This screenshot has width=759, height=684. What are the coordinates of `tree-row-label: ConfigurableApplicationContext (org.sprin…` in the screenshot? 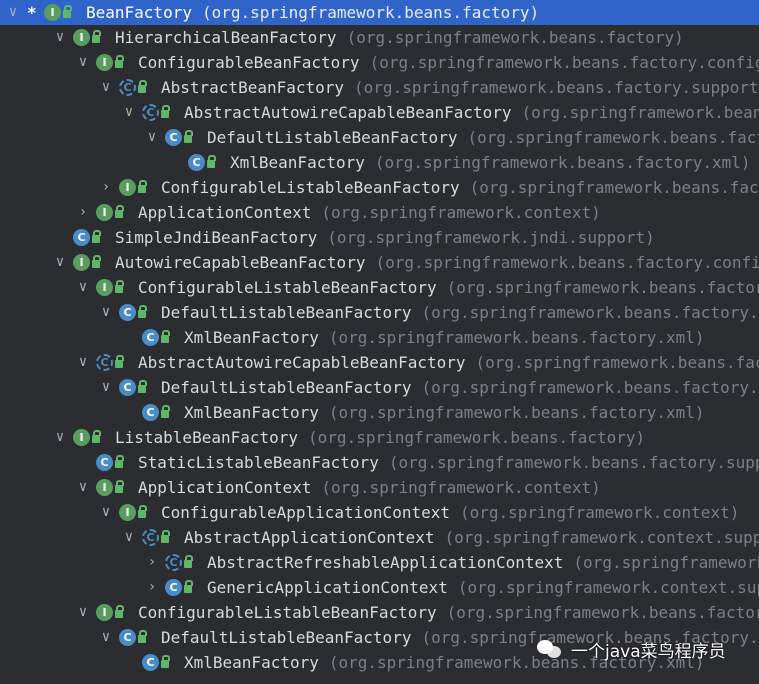 It's located at (450, 512).